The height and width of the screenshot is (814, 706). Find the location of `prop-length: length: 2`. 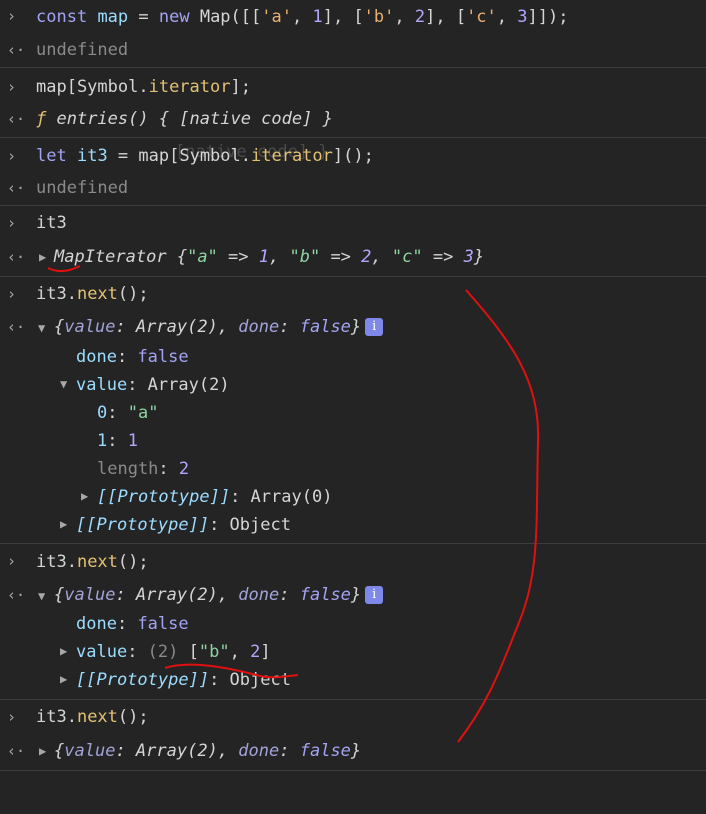

prop-length: length: 2 is located at coordinates (143, 469).